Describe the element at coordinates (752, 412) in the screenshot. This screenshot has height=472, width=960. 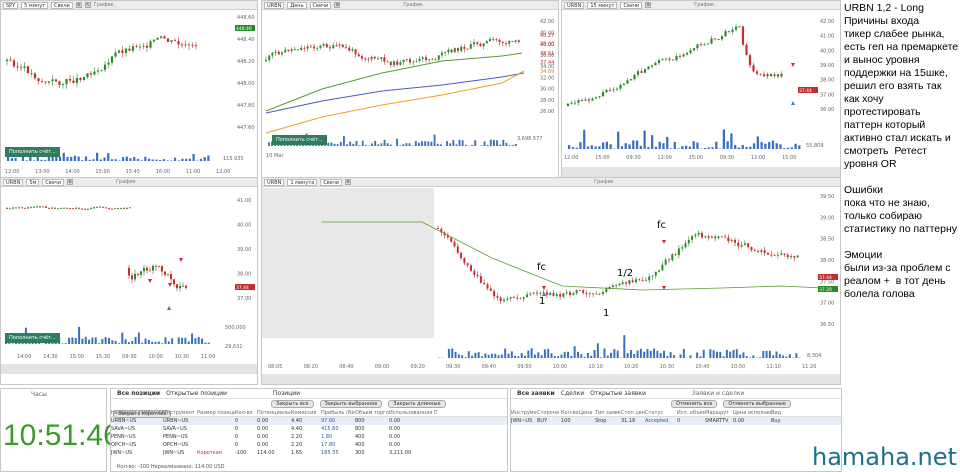
I see `orders-column-header: Цена исполнения` at that location.